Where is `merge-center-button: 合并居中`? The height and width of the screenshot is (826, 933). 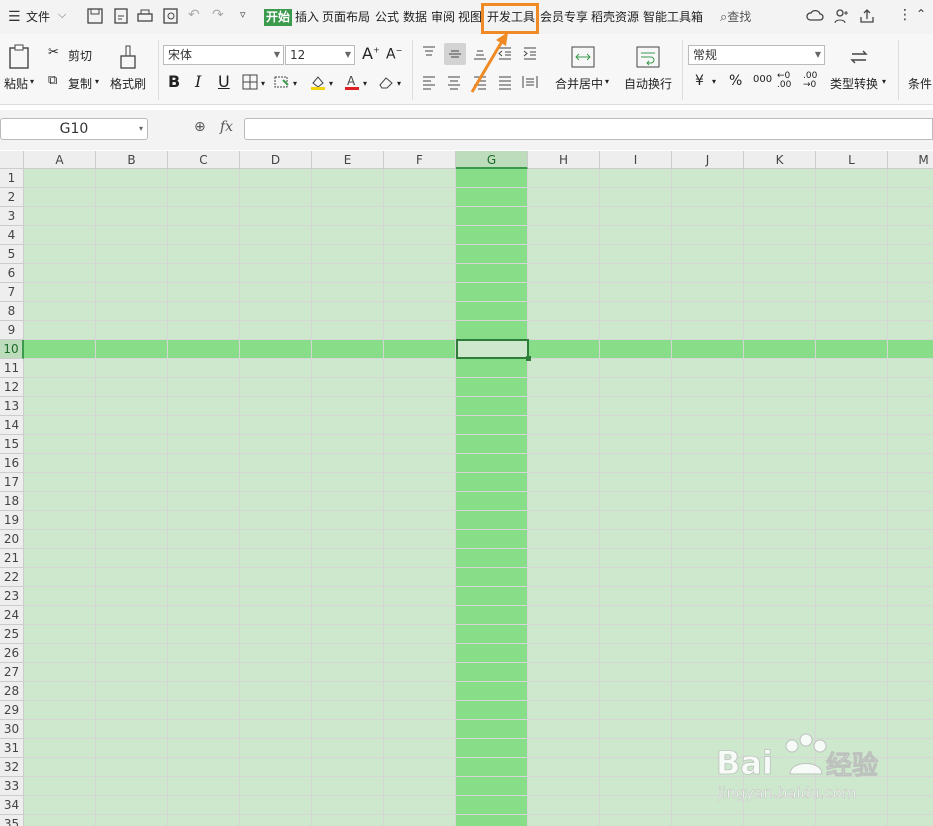 merge-center-button: 合并居中 is located at coordinates (579, 83).